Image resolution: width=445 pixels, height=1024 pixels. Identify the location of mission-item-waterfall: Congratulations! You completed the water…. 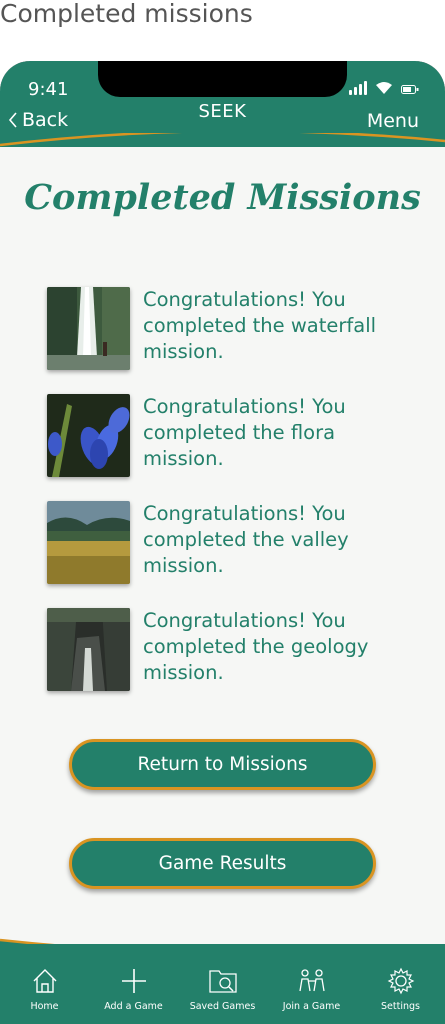
(232, 340).